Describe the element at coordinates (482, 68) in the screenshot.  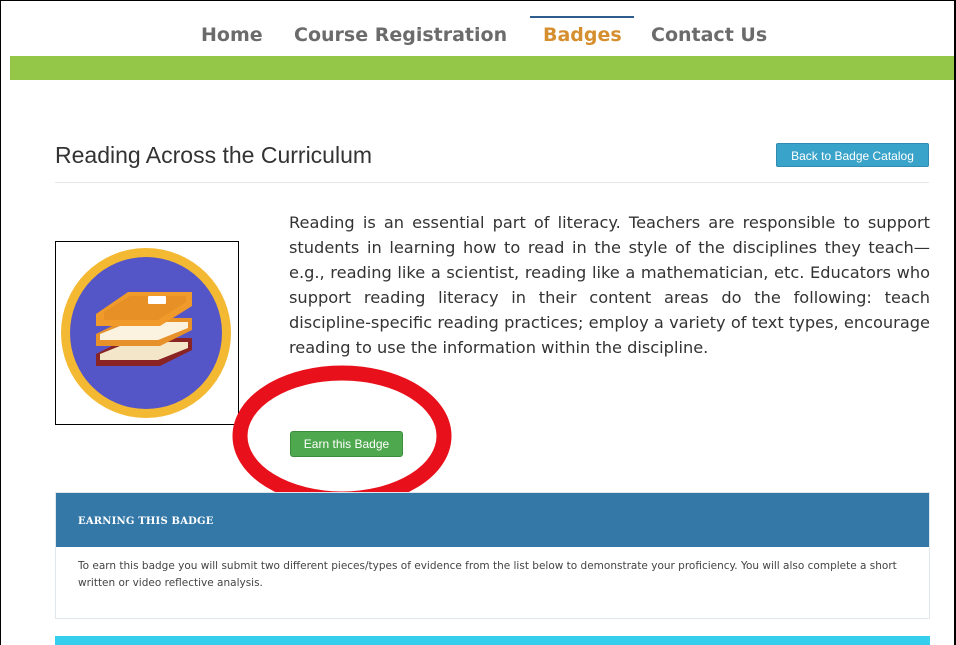
I see `header-accent-bar` at that location.